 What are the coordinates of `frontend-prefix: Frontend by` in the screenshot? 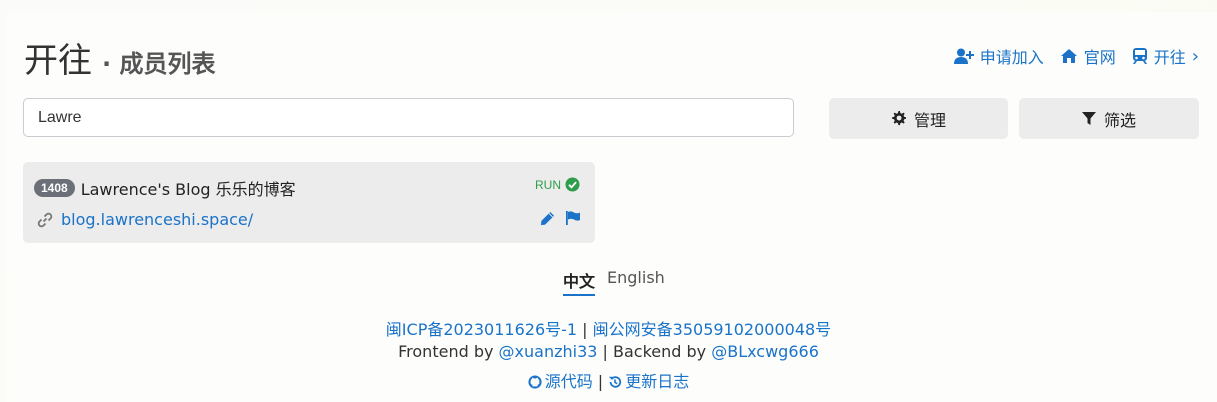 It's located at (448, 351).